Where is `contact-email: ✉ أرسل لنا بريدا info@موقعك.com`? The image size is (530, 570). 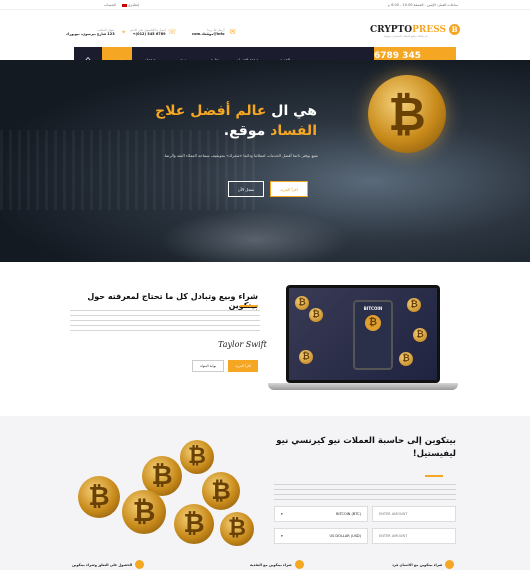
contact-email: ✉ أرسل لنا بريدا info@موقعك.com is located at coordinates (214, 32).